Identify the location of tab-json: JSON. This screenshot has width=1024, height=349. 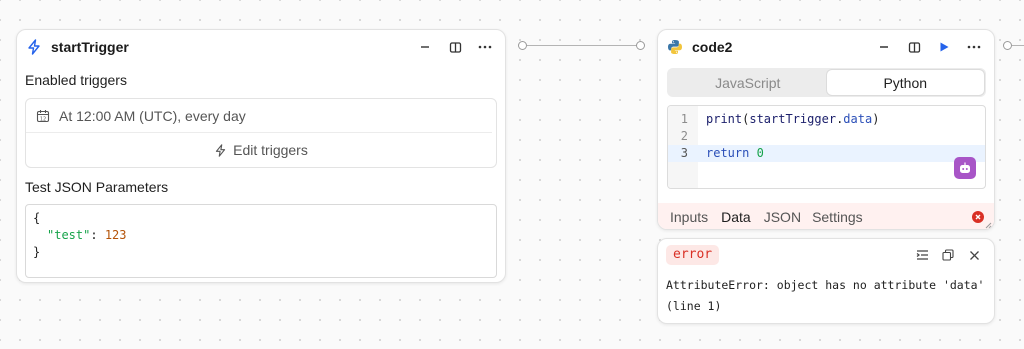
(782, 216).